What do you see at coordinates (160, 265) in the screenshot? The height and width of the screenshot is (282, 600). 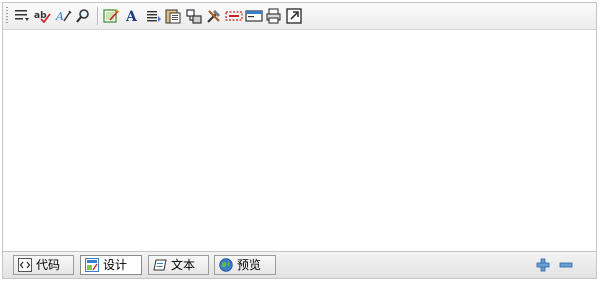 I see `text-icon` at bounding box center [160, 265].